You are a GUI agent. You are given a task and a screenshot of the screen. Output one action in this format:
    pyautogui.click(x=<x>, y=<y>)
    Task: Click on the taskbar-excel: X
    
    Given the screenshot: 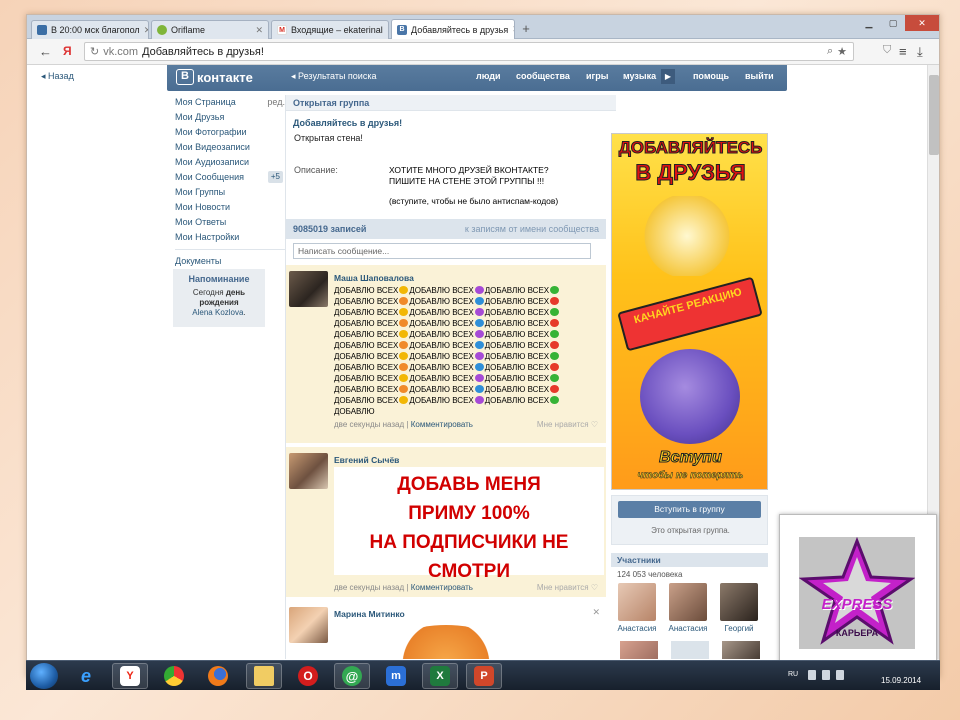 What is the action you would take?
    pyautogui.click(x=440, y=676)
    